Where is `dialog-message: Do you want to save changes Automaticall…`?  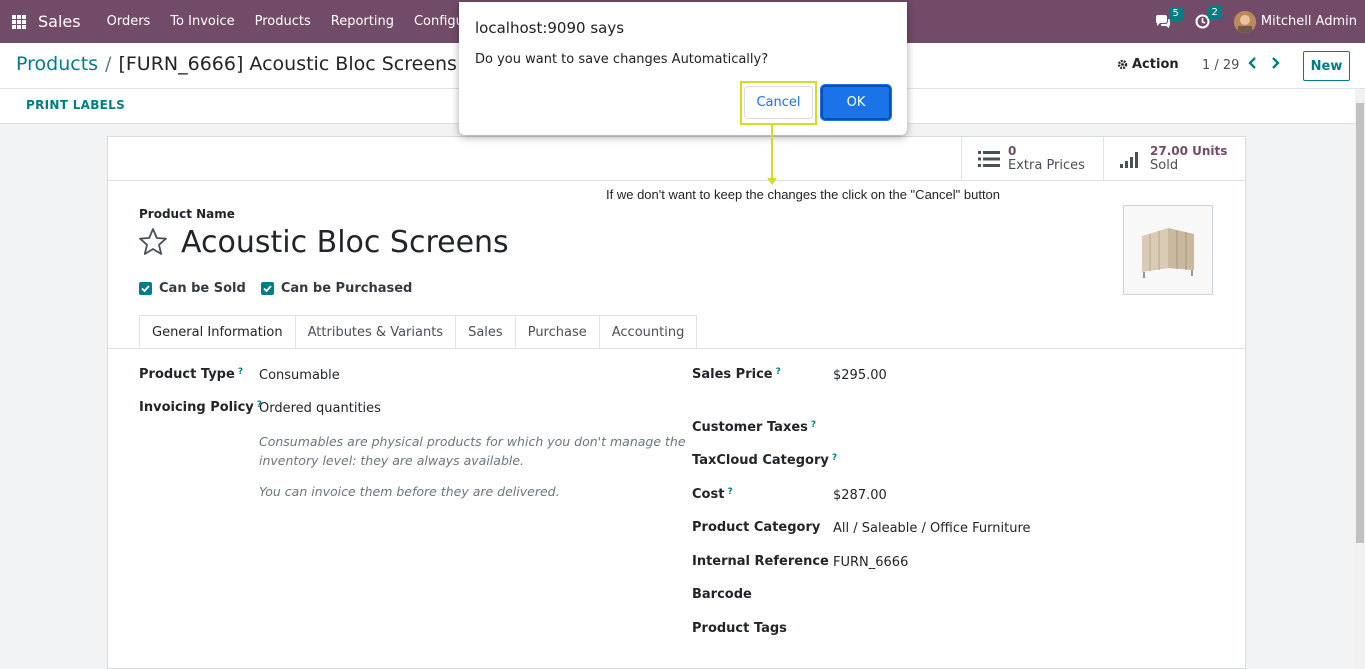
dialog-message: Do you want to save changes Automaticall… is located at coordinates (622, 59).